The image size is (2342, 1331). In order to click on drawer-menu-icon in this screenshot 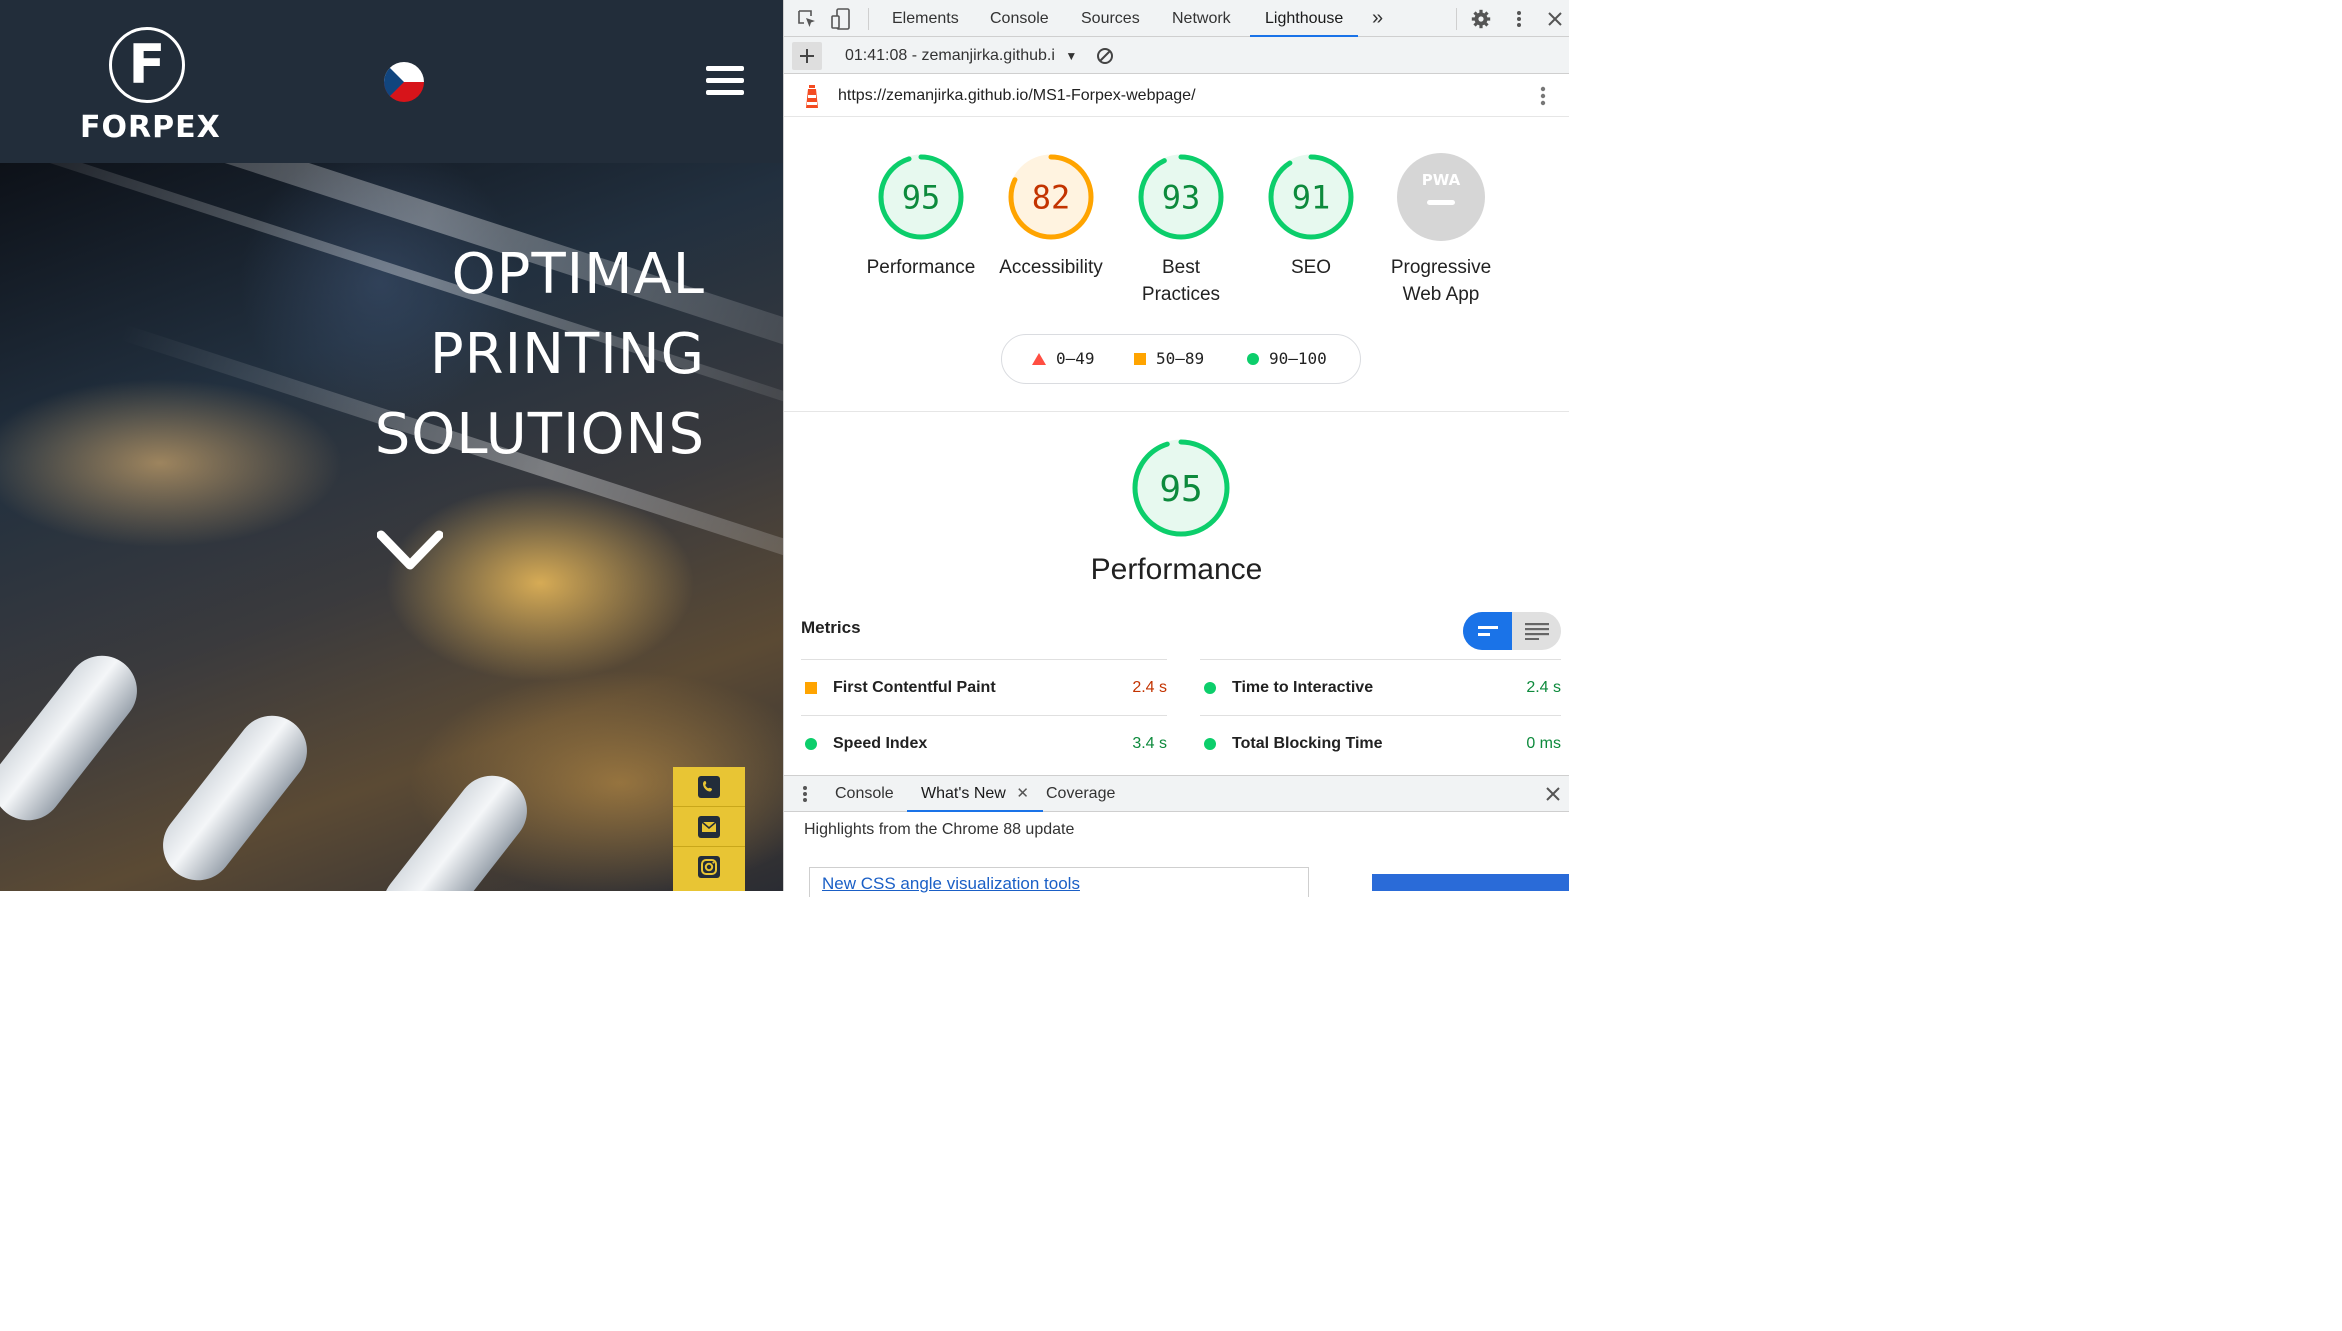, I will do `click(805, 794)`.